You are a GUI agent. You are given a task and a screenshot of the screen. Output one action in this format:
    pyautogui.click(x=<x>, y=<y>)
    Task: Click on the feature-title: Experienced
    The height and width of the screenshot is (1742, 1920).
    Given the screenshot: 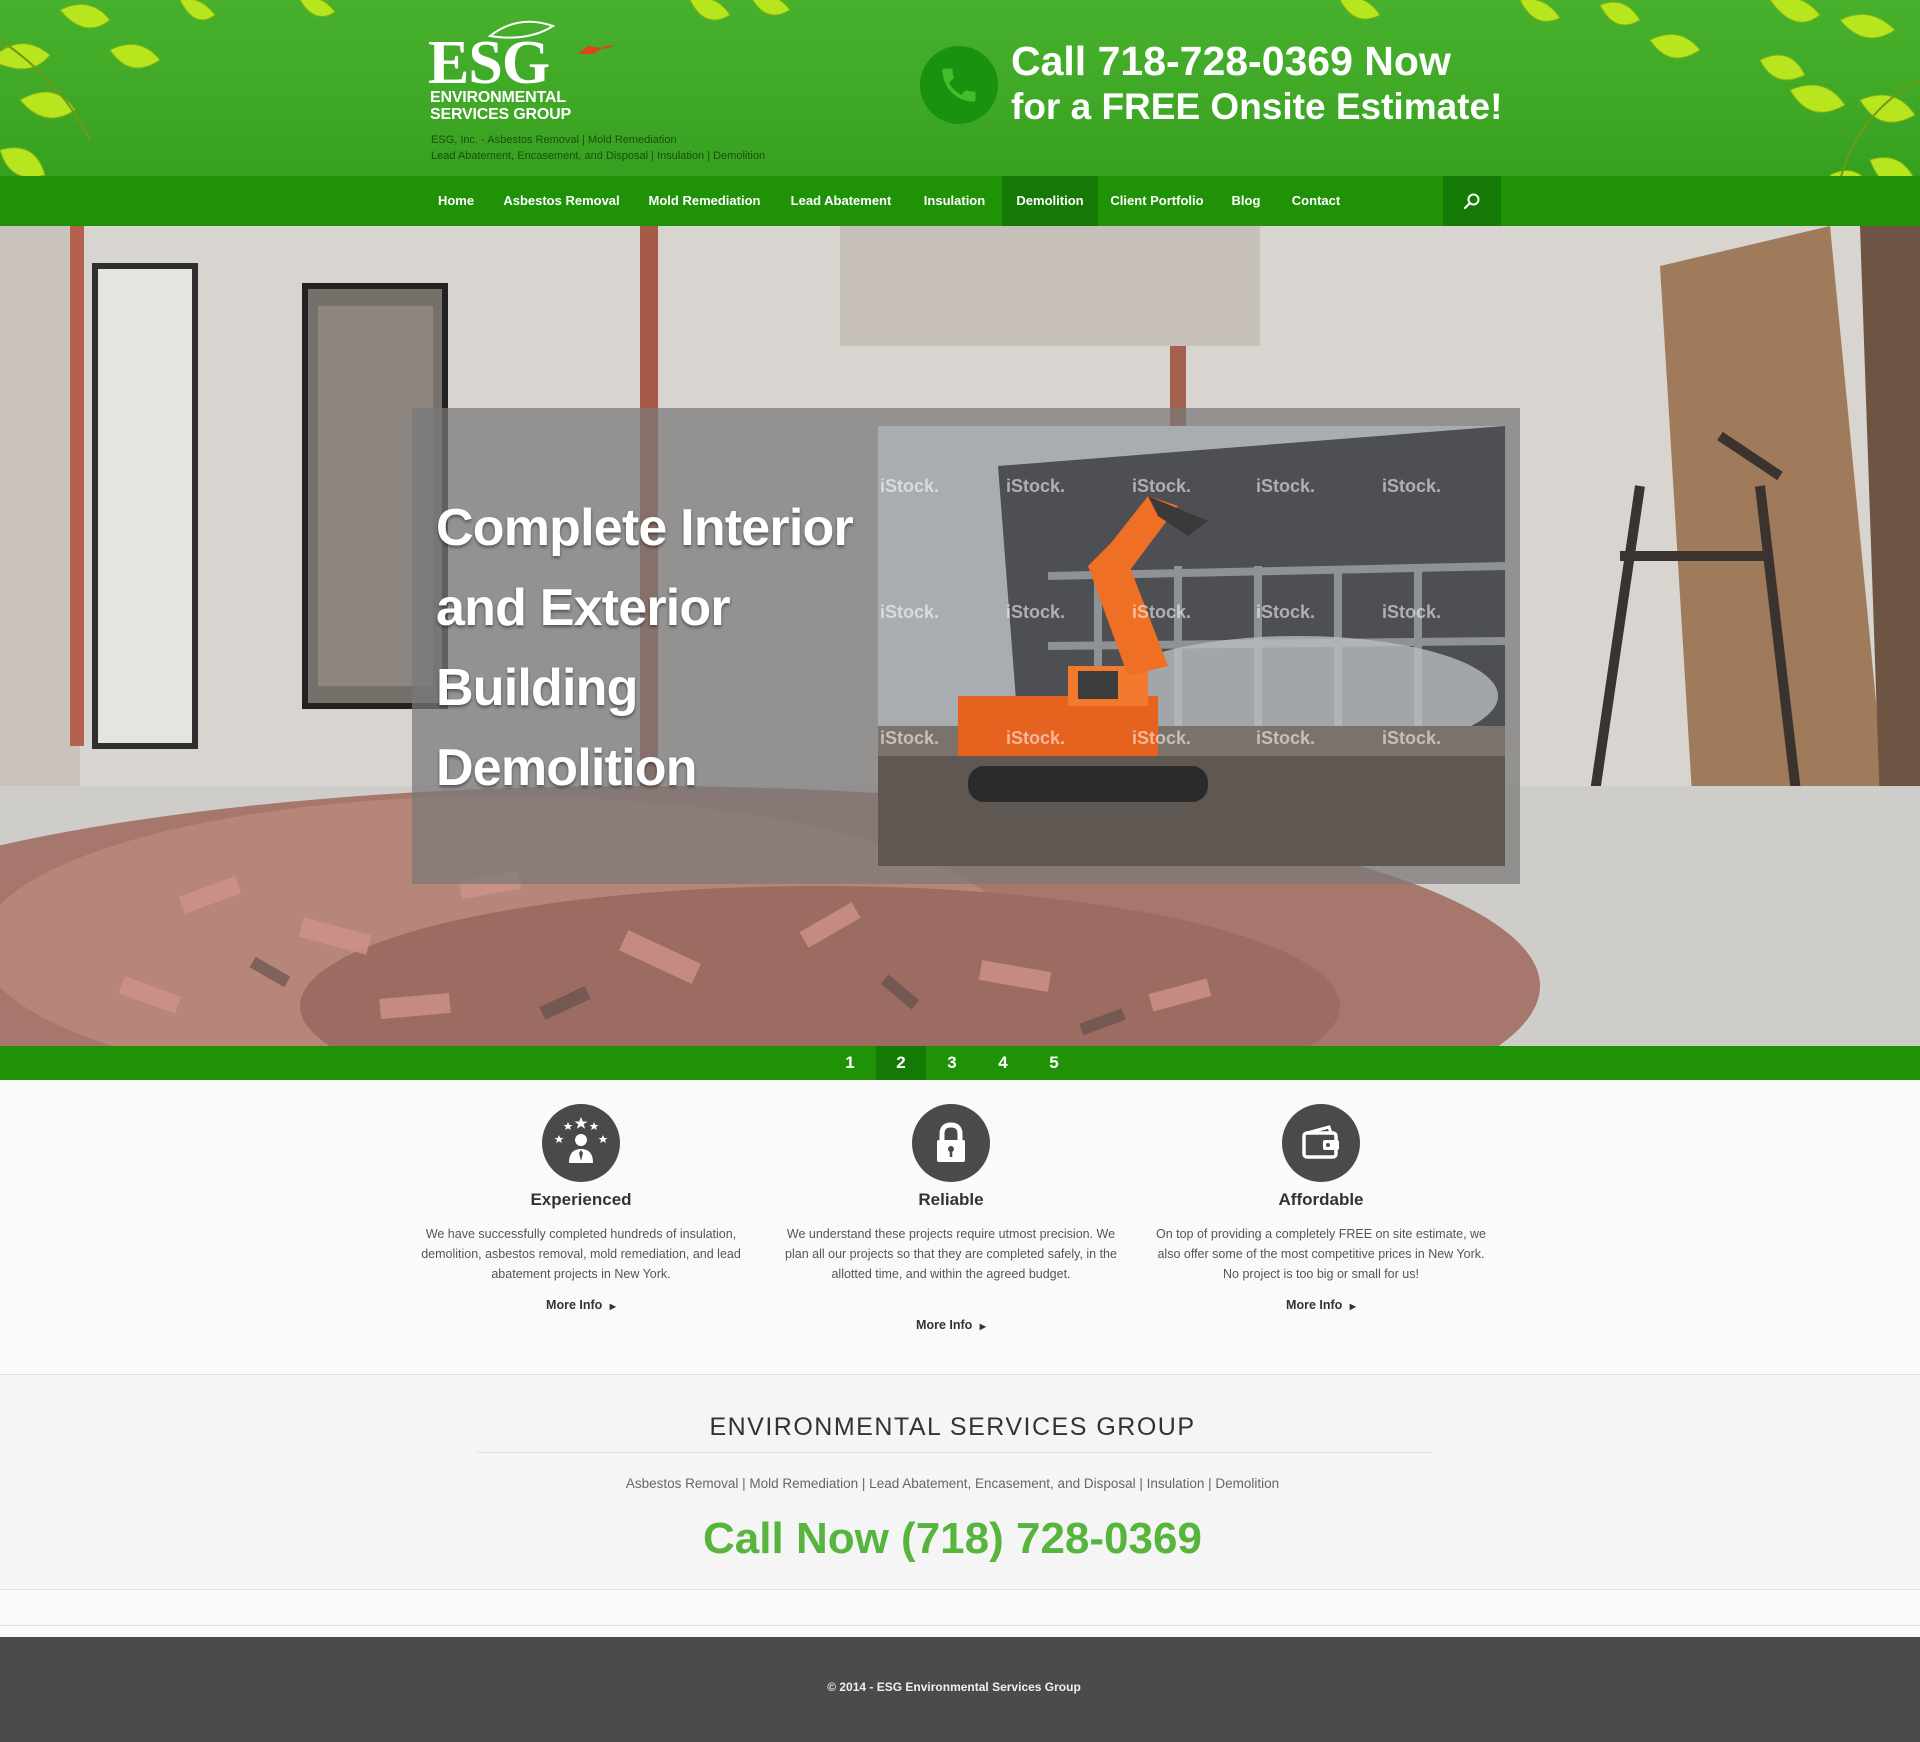 What is the action you would take?
    pyautogui.click(x=581, y=1199)
    